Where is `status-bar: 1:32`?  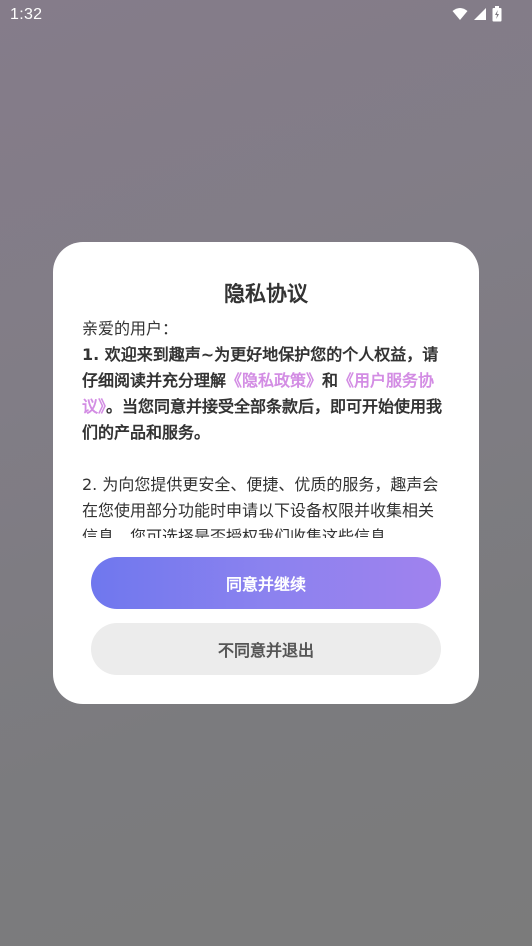 status-bar: 1:32 is located at coordinates (266, 15).